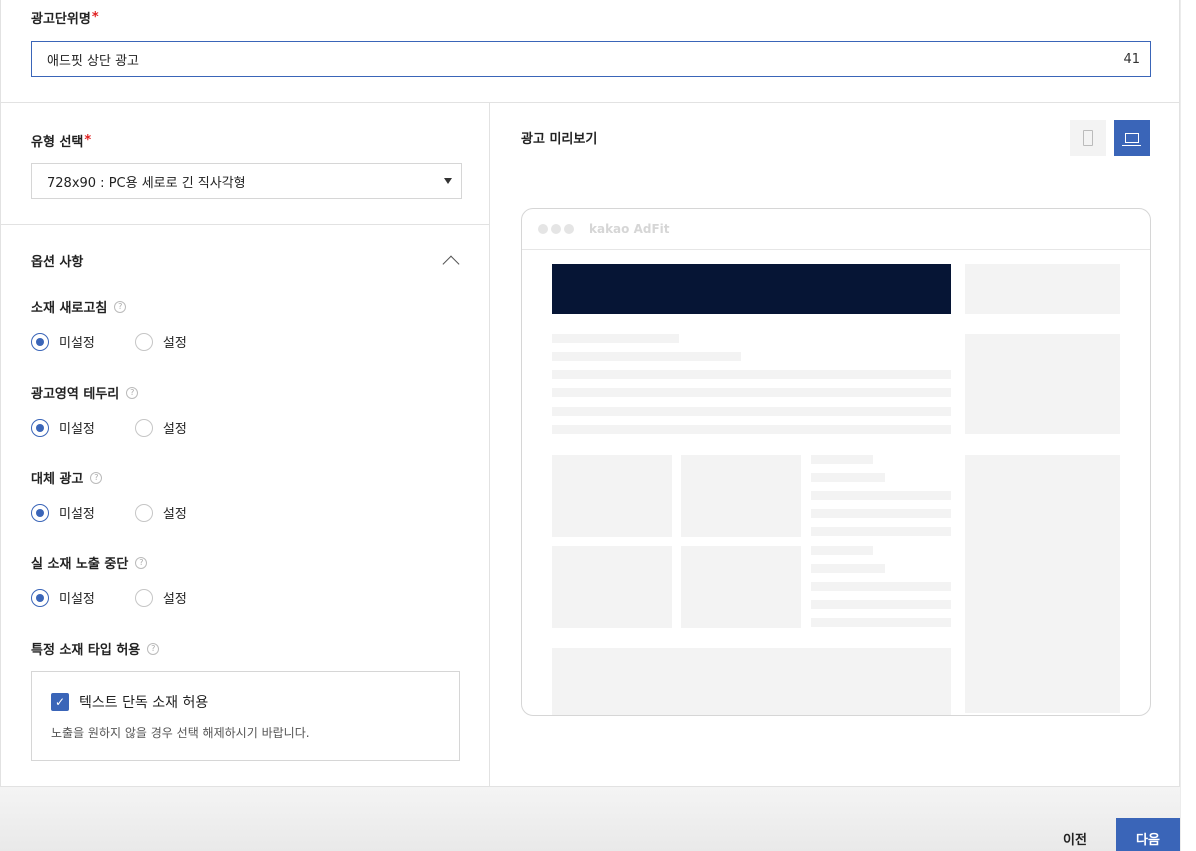  I want to click on text-only-checkbox-row: ✓ 텍스트 단독 소재 허용, so click(245, 702).